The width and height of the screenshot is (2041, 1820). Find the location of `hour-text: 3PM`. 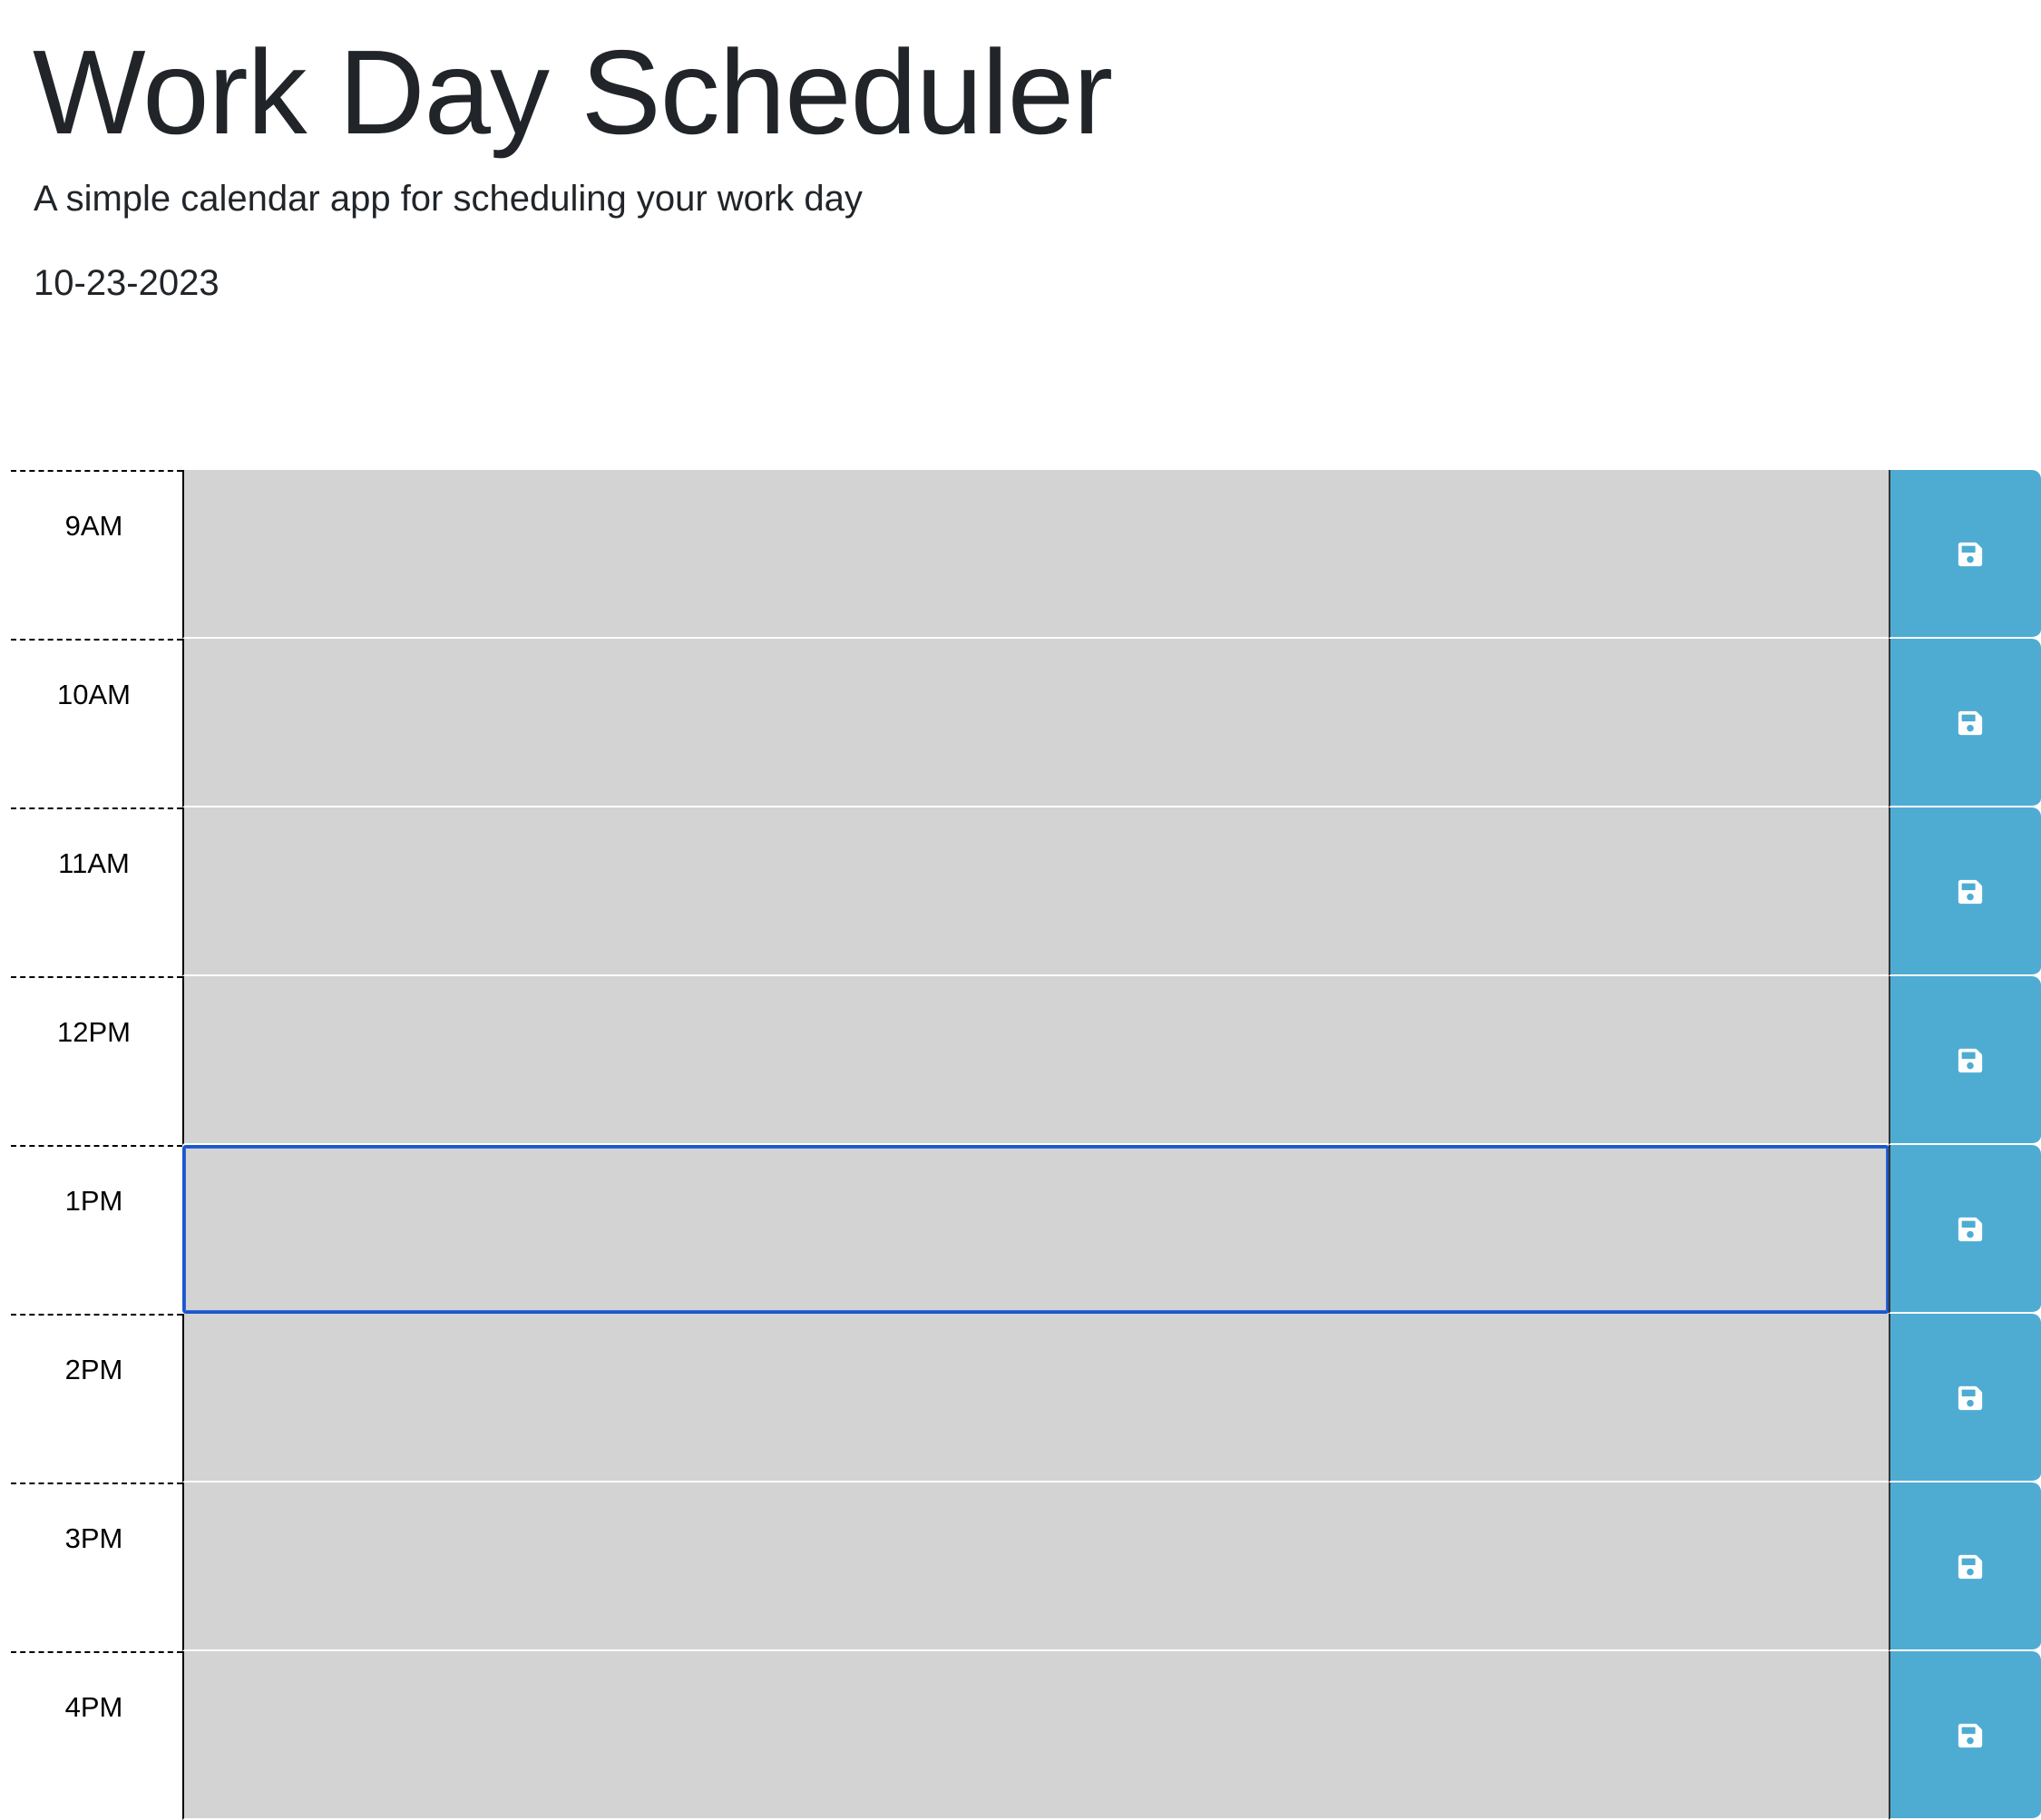

hour-text: 3PM is located at coordinates (93, 1538).